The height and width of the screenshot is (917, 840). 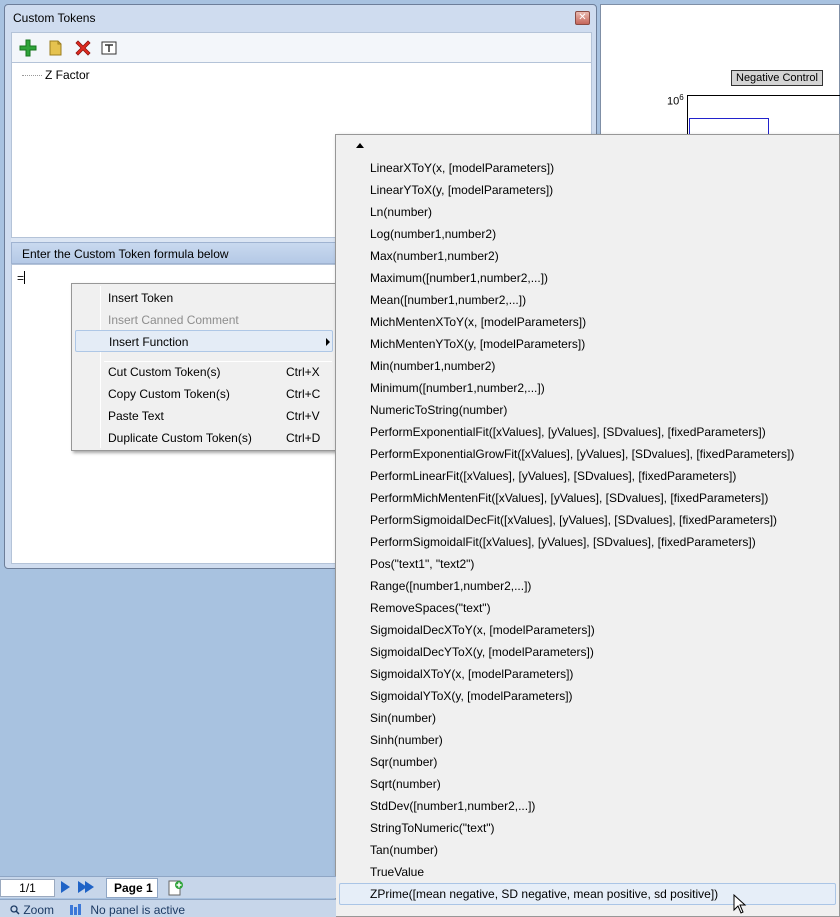 What do you see at coordinates (587, 366) in the screenshot?
I see `function-menu-item: Min(number1,number2)` at bounding box center [587, 366].